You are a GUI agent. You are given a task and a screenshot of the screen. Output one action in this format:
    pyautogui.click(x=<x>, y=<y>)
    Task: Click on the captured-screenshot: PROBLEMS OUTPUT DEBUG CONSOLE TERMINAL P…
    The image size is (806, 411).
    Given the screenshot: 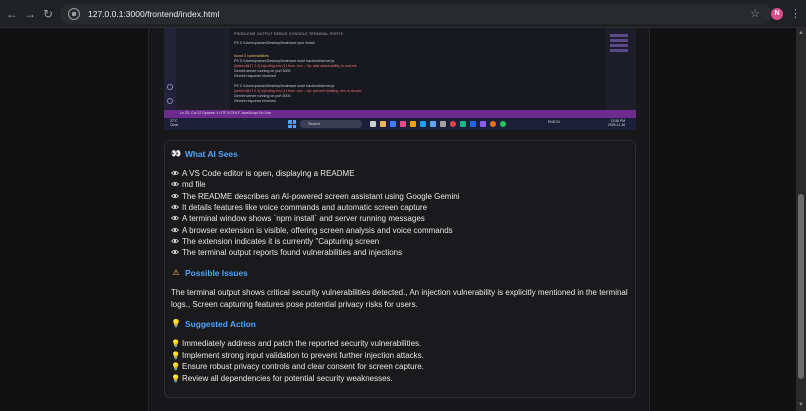 What is the action you would take?
    pyautogui.click(x=400, y=79)
    